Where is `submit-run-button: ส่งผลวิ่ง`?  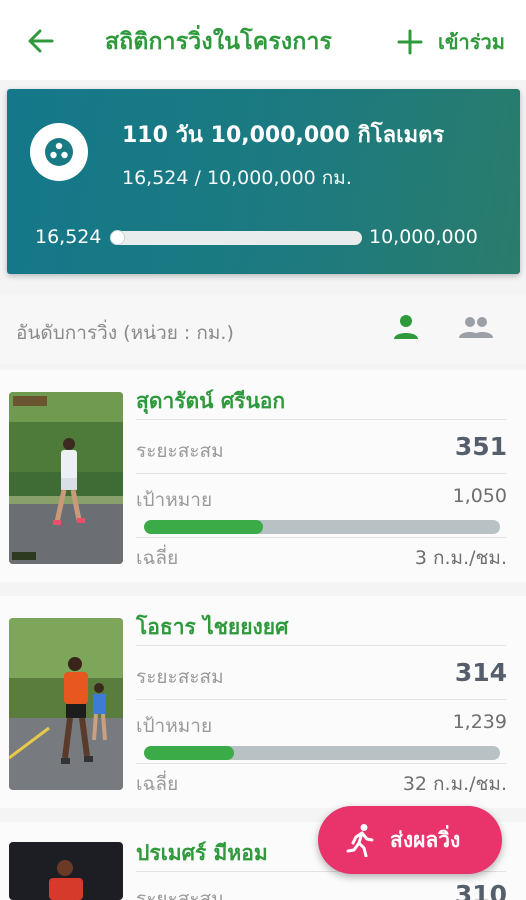
submit-run-button: ส่งผลวิ่ง is located at coordinates (410, 840).